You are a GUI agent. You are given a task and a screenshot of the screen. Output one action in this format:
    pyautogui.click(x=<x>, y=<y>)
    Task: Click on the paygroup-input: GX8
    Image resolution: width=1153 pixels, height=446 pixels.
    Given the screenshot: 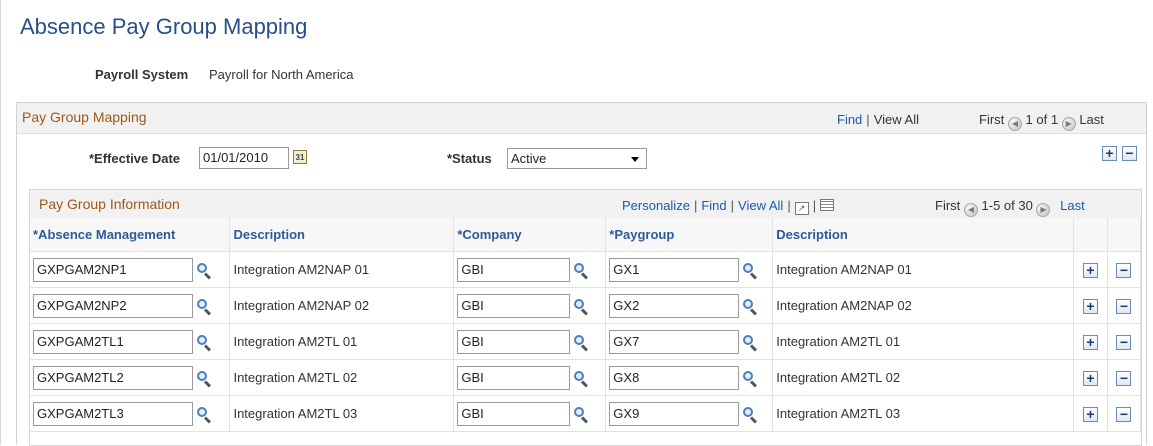 What is the action you would take?
    pyautogui.click(x=674, y=377)
    